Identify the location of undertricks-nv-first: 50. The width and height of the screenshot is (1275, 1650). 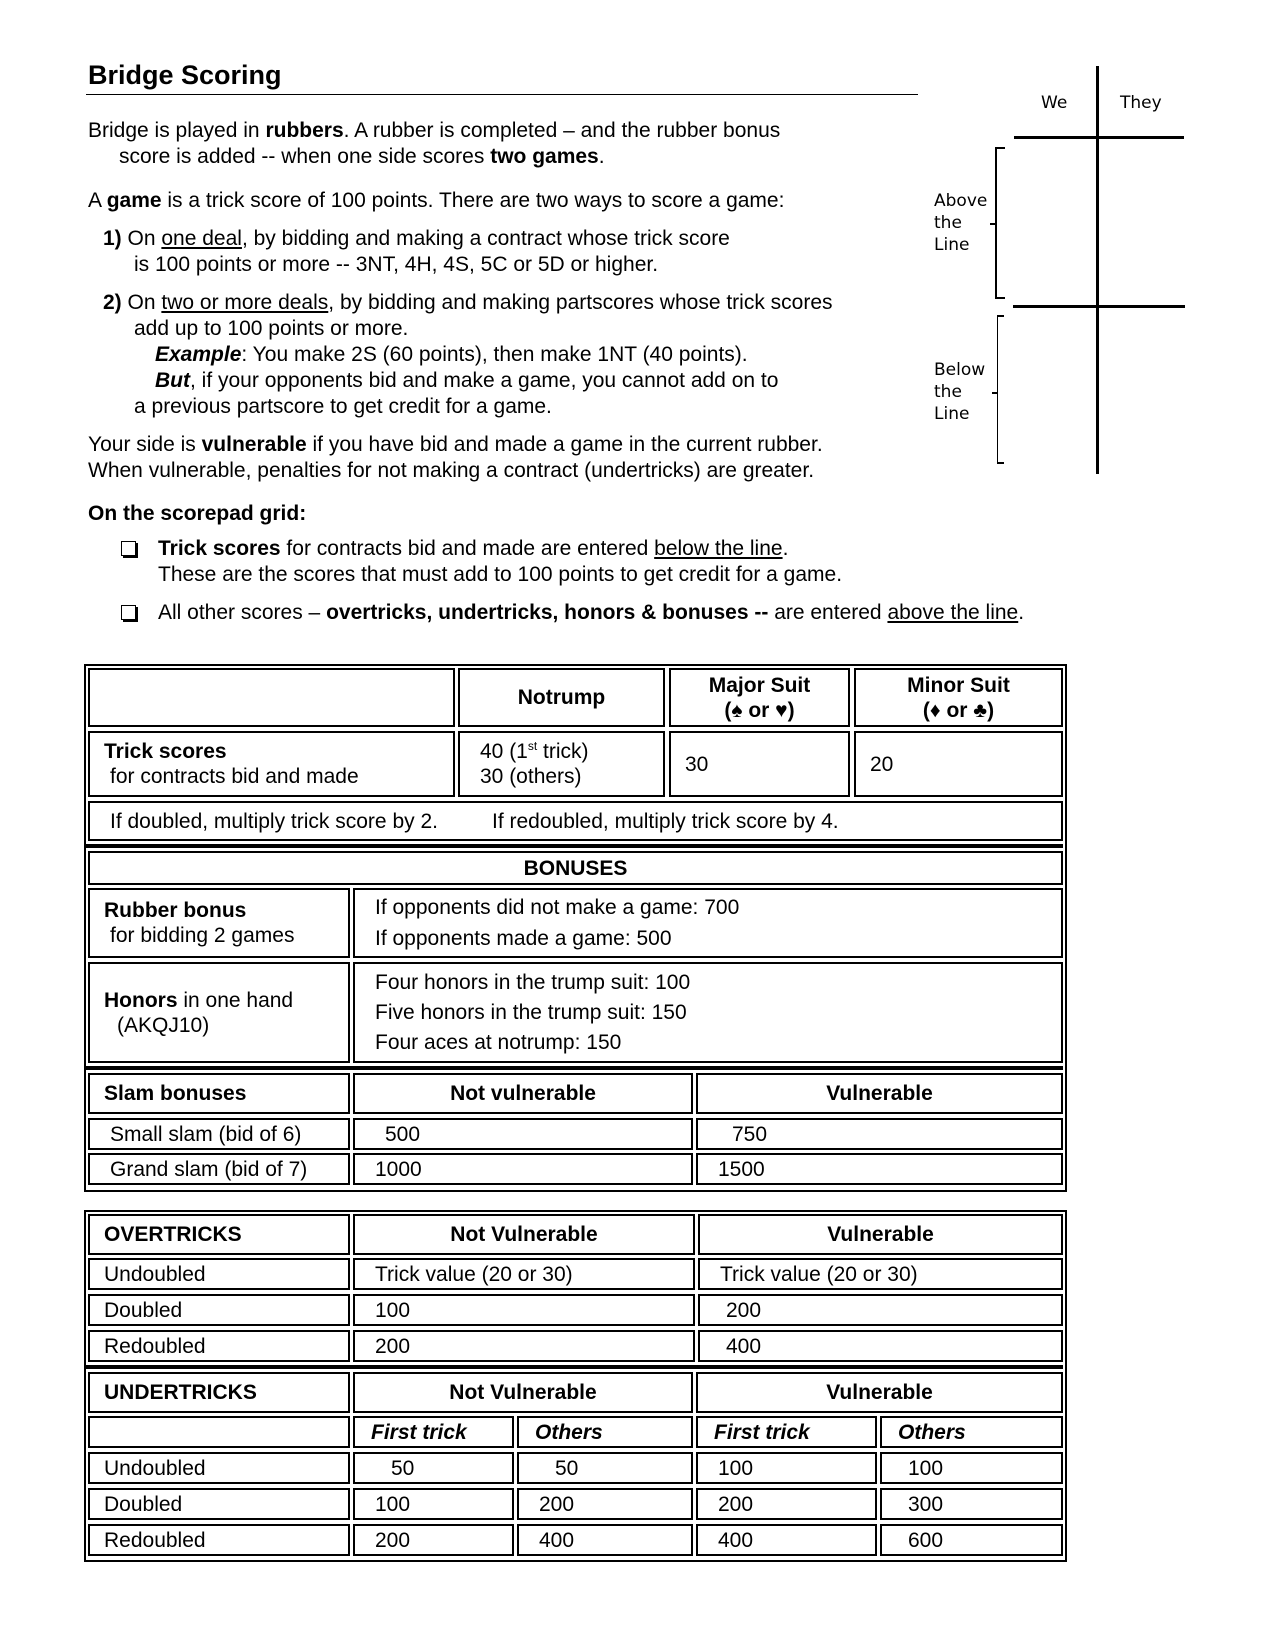
(433, 1468).